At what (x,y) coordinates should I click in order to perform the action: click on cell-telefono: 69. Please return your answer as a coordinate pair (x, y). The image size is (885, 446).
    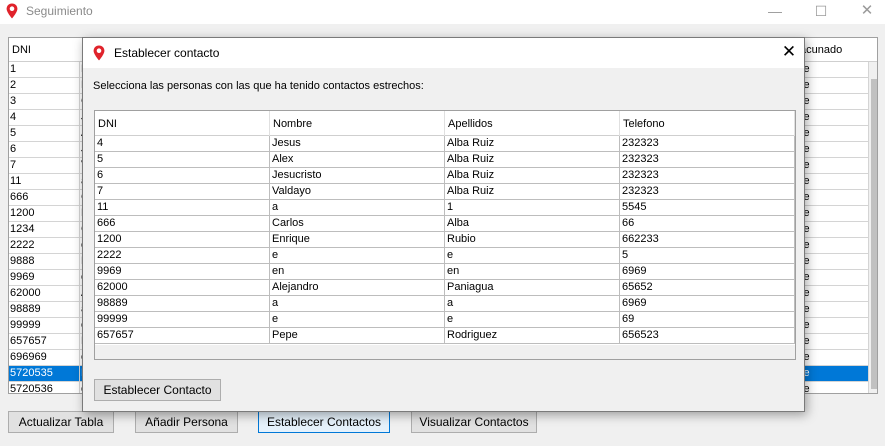
    Looking at the image, I should click on (707, 320).